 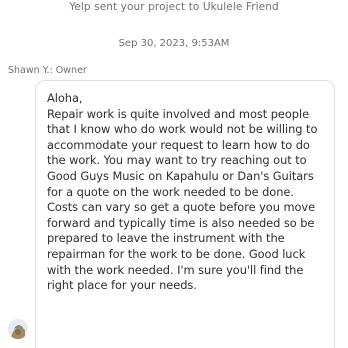 What do you see at coordinates (174, 7) in the screenshot?
I see `system-note: Yelp sent your project to Ukulele Friend` at bounding box center [174, 7].